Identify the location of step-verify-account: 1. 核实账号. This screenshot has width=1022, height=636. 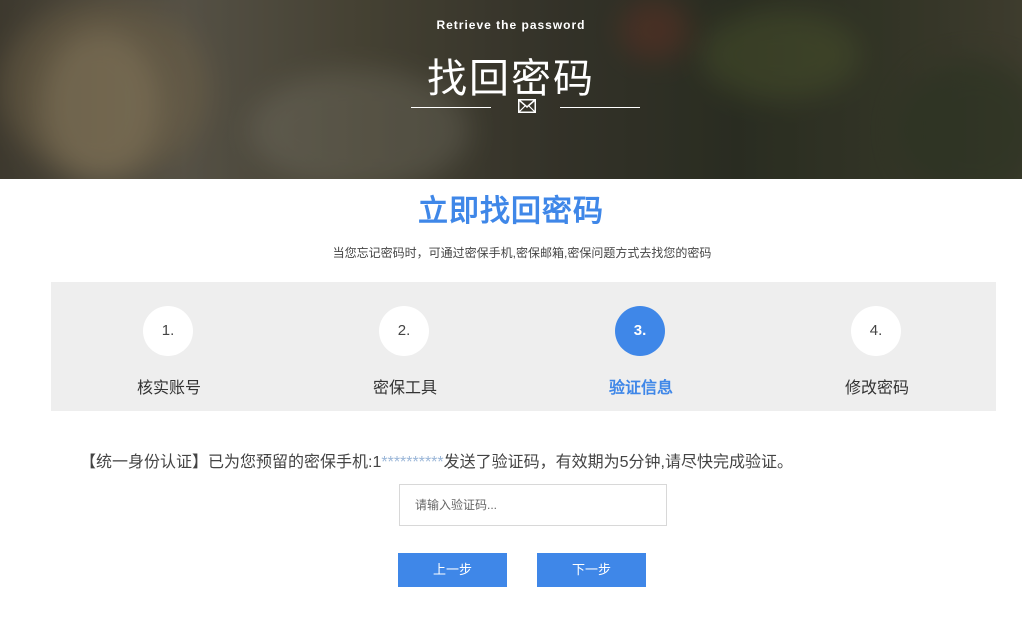
(169, 346).